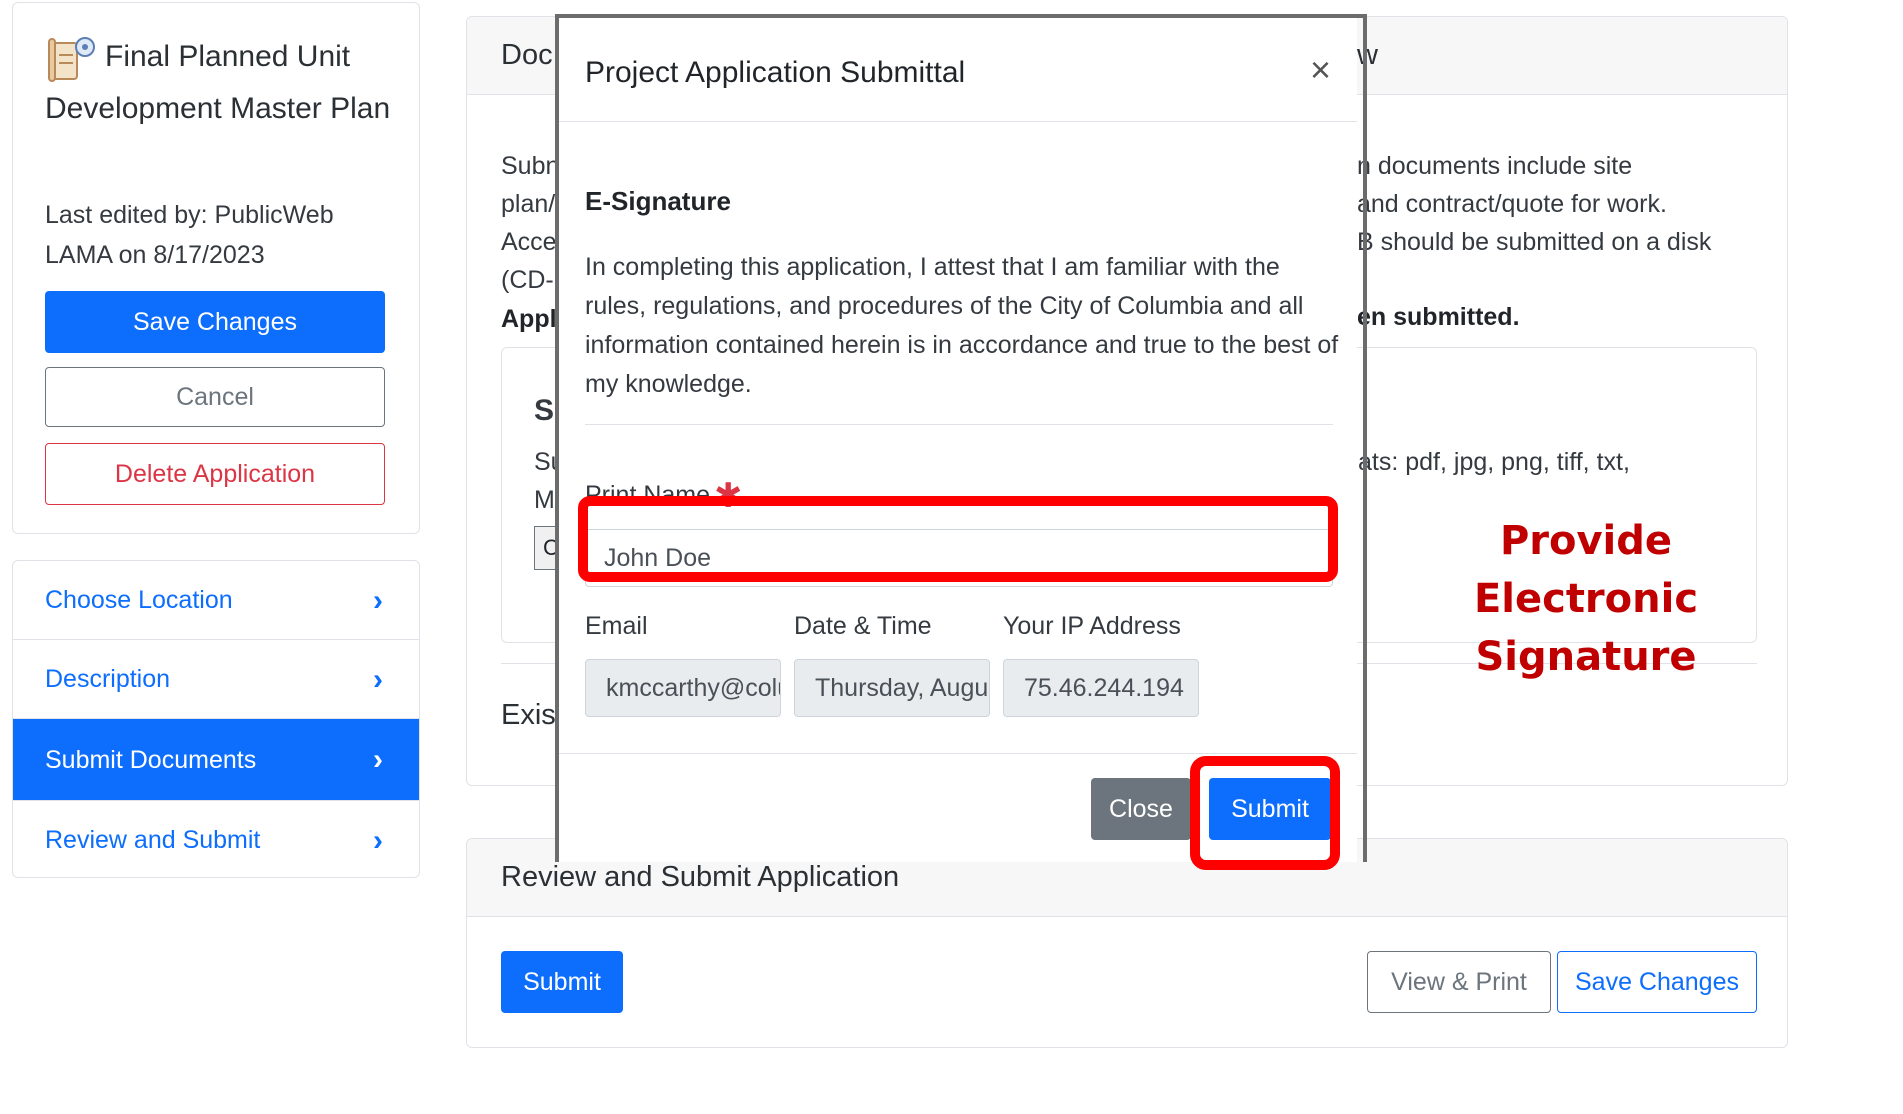 The image size is (1903, 1114). What do you see at coordinates (139, 600) in the screenshot?
I see `nav-item-label: Choose Location` at bounding box center [139, 600].